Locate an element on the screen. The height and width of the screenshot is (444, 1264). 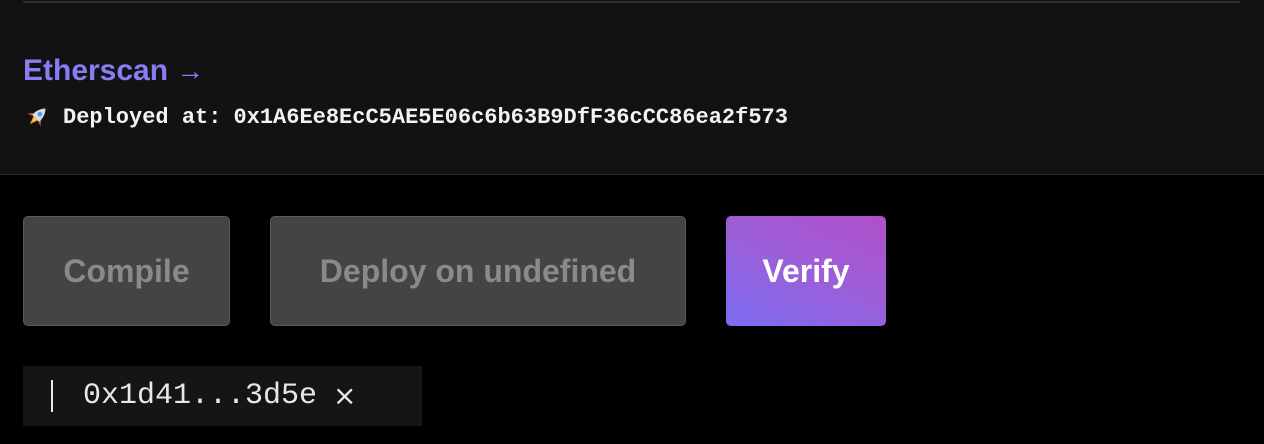
verify-button: Verify is located at coordinates (806, 271).